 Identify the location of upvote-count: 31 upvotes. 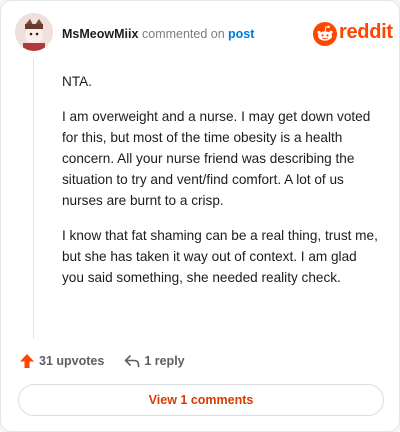
(71, 361).